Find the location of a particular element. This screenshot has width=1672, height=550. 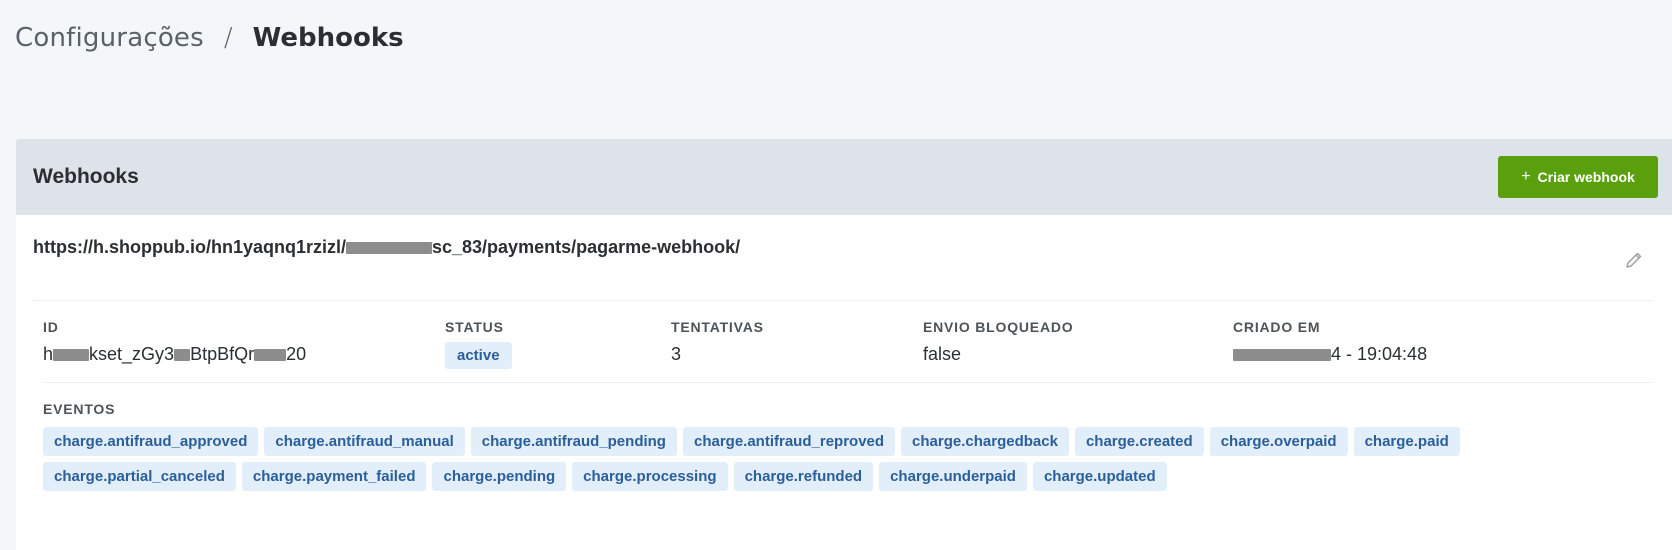

id-part-3: BtpBfQr is located at coordinates (222, 354).